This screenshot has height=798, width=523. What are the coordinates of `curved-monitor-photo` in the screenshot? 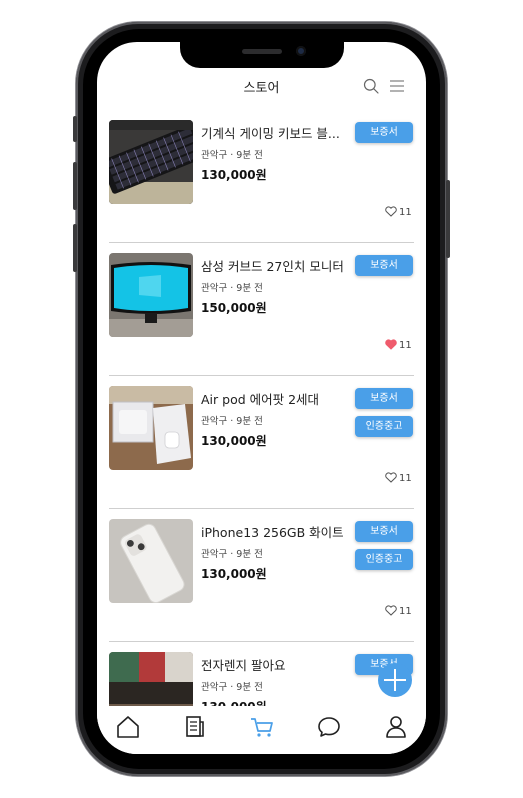 It's located at (151, 295).